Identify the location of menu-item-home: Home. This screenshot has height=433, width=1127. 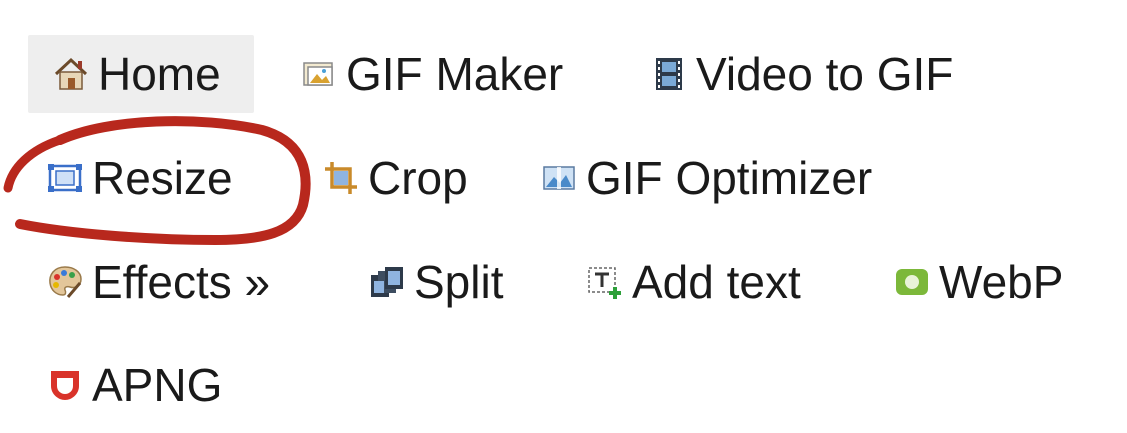
(141, 74).